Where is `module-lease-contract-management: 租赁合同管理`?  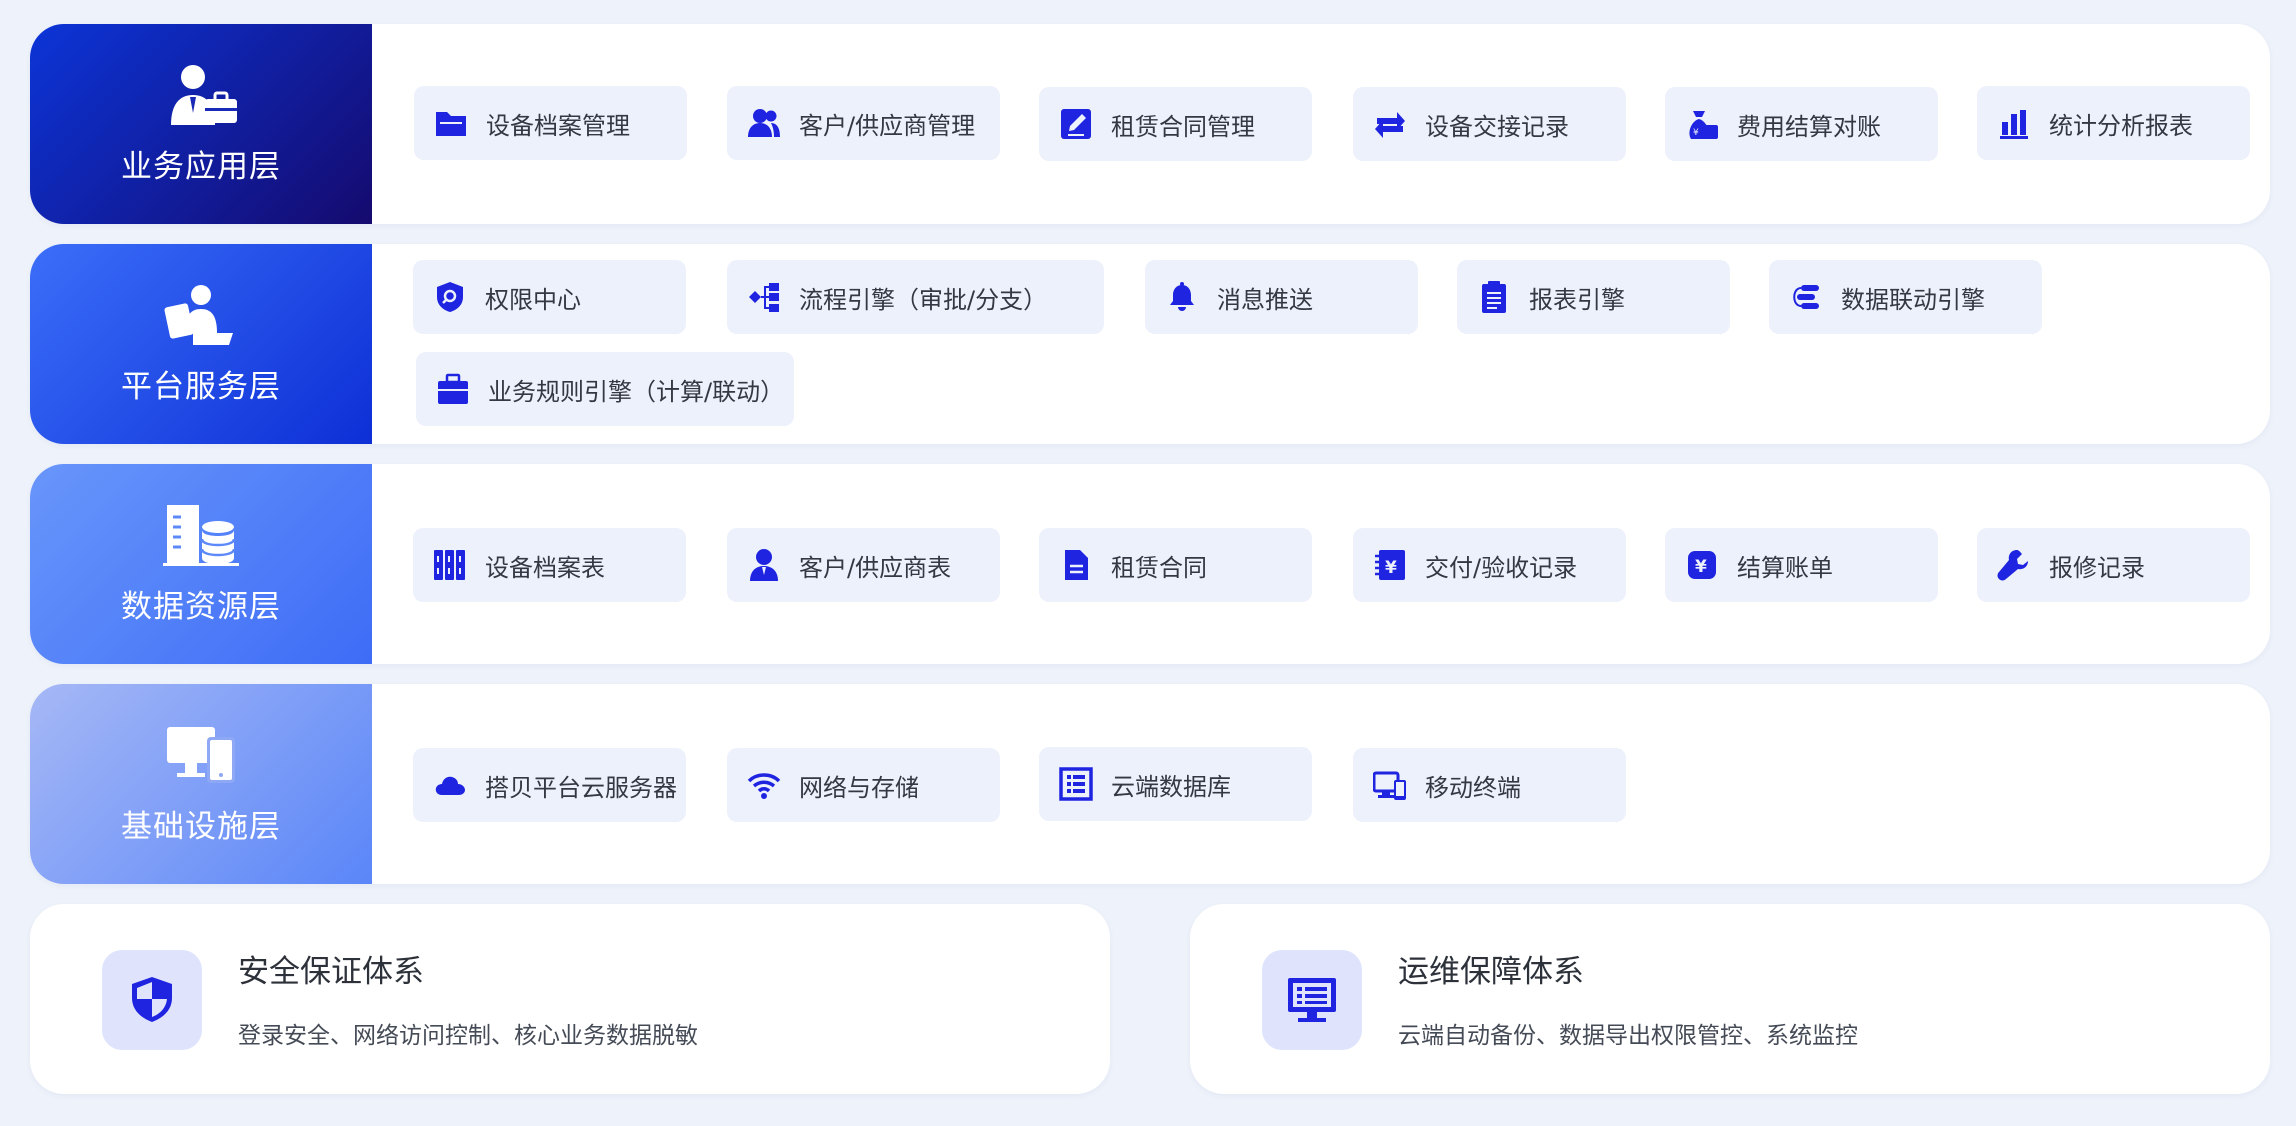 module-lease-contract-management: 租赁合同管理 is located at coordinates (1175, 124).